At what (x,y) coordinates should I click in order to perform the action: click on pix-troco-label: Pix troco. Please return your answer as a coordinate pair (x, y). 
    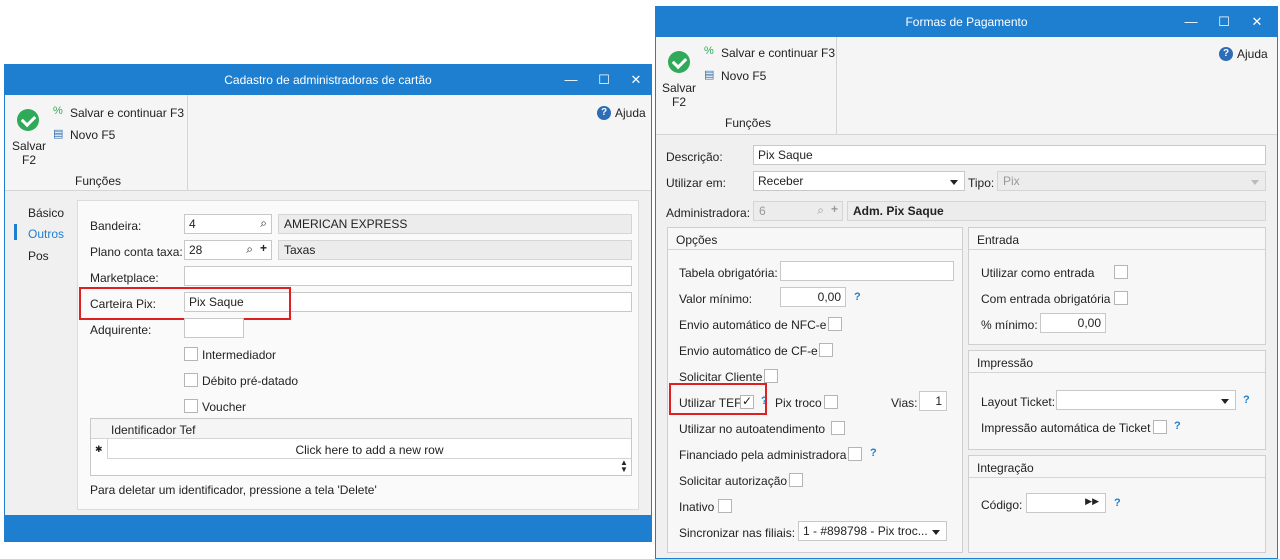
    Looking at the image, I should click on (798, 403).